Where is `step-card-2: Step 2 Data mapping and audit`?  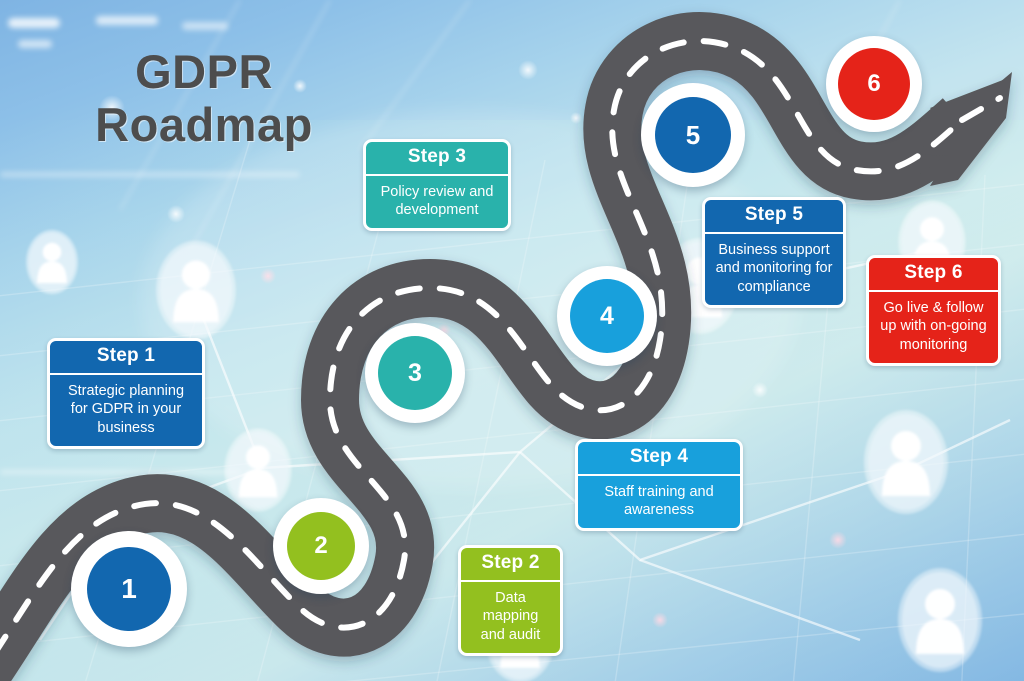 step-card-2: Step 2 Data mapping and audit is located at coordinates (510, 600).